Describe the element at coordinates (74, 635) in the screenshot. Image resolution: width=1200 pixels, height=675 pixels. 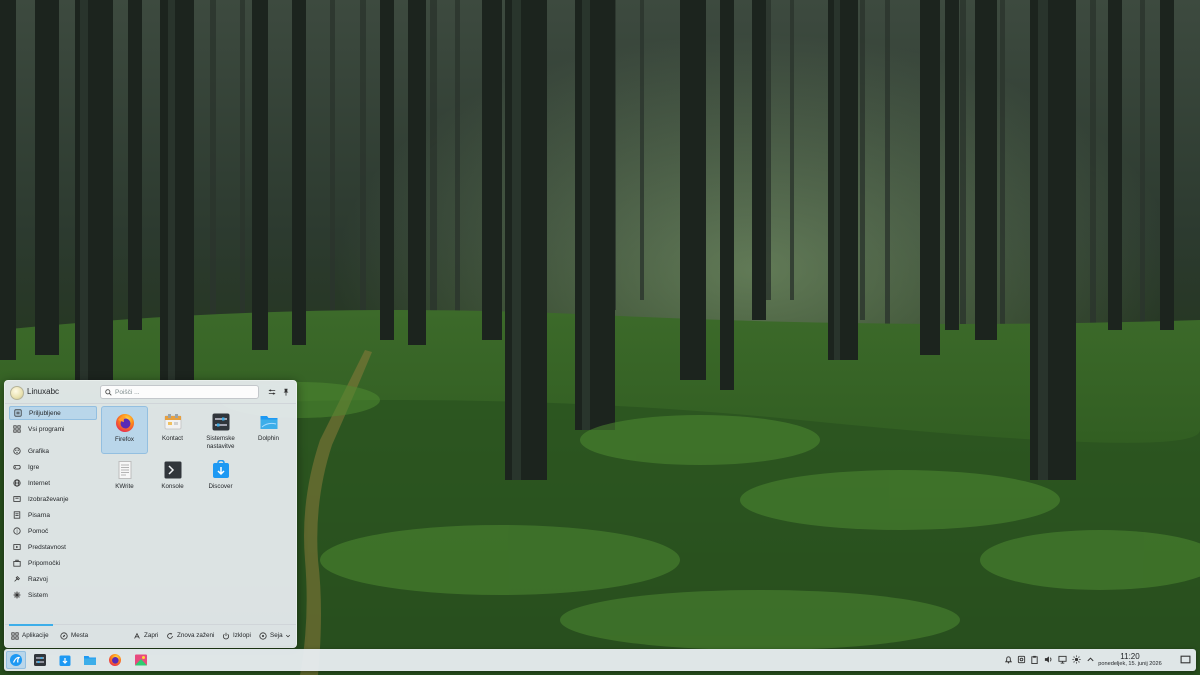
I see `tab-places: Mesta` at that location.